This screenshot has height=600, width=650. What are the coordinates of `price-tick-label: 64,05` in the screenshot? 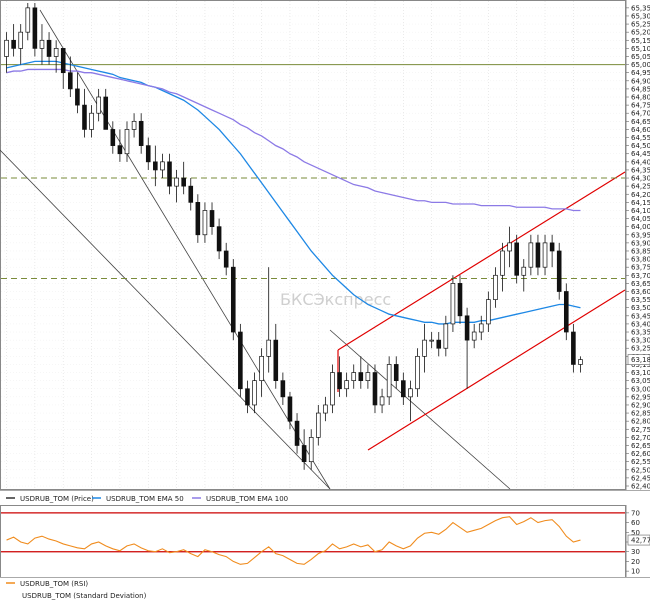 It's located at (640, 219).